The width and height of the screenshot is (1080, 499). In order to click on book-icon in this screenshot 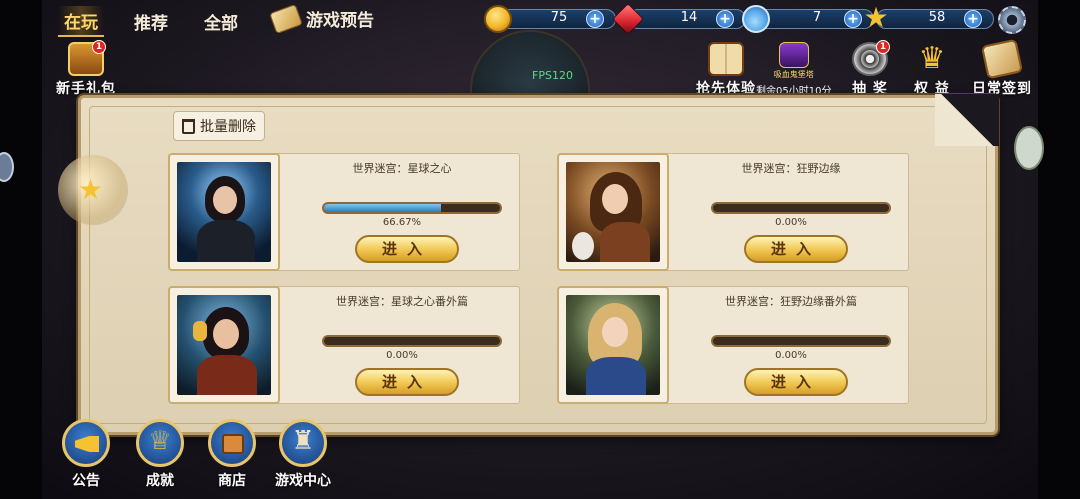, I will do `click(726, 59)`.